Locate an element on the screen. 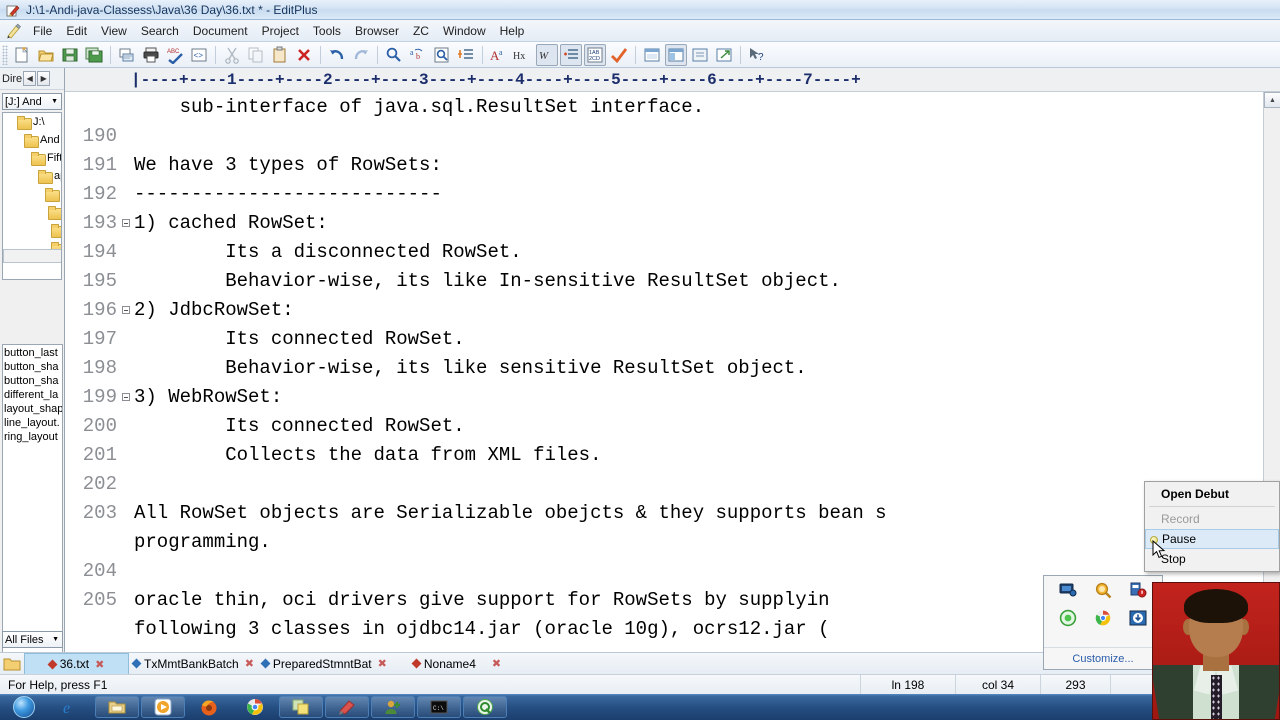 The width and height of the screenshot is (1280, 720). tree-node-4: s is located at coordinates (32, 194).